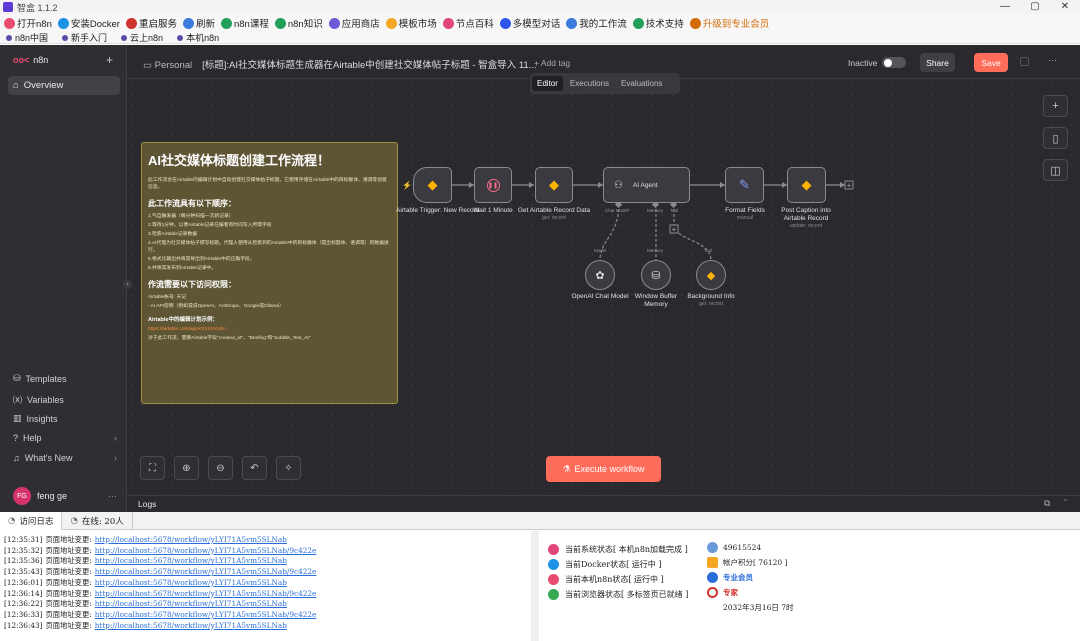 The image size is (1080, 641). Describe the element at coordinates (547, 83) in the screenshot. I see `tab-editor: Editor` at that location.